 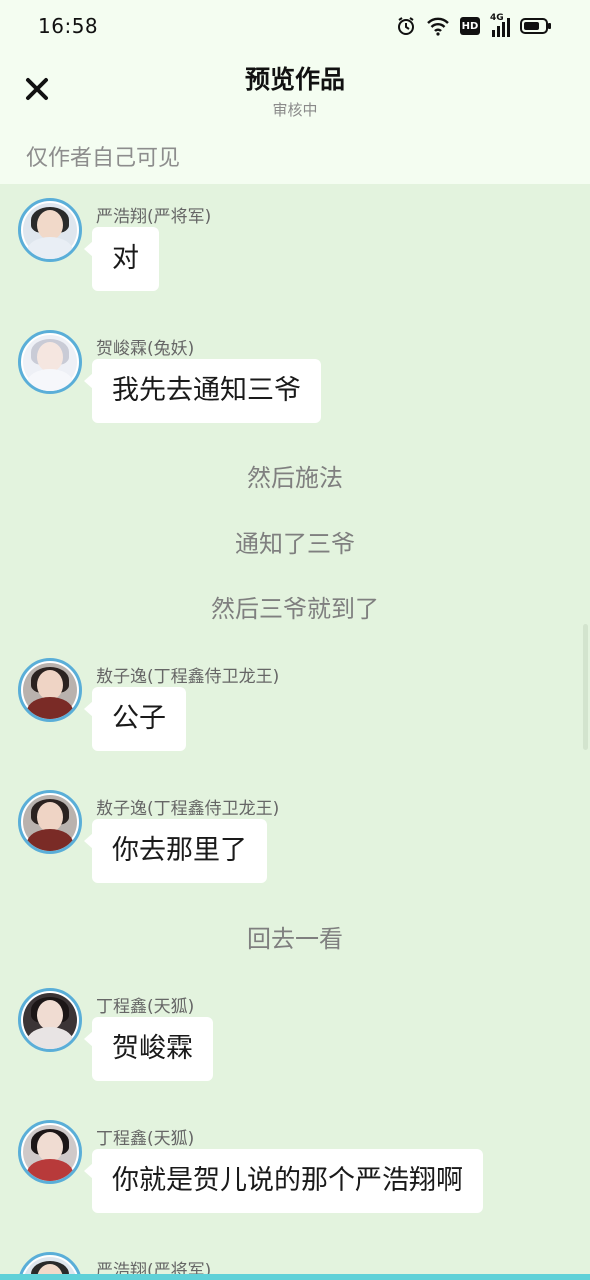 I want to click on network-label: 4G, so click(x=497, y=18).